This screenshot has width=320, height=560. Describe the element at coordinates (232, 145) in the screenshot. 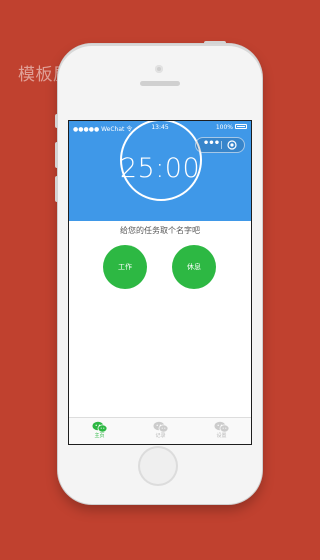

I see `close-circle-icon` at that location.